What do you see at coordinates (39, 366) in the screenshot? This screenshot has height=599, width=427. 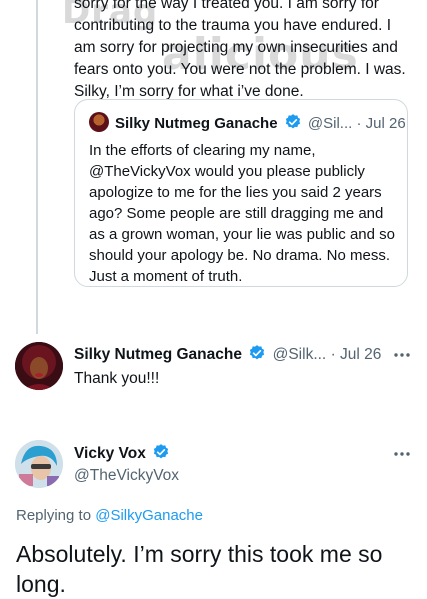 I see `silky-avatar` at bounding box center [39, 366].